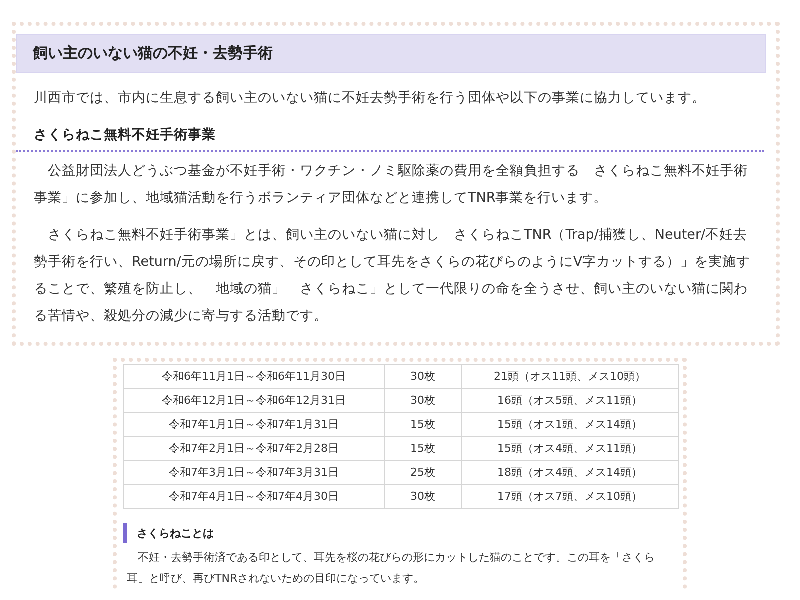  What do you see at coordinates (254, 400) in the screenshot?
I see `table-cell: 令和6年12月1日～令和6年12月31日` at bounding box center [254, 400].